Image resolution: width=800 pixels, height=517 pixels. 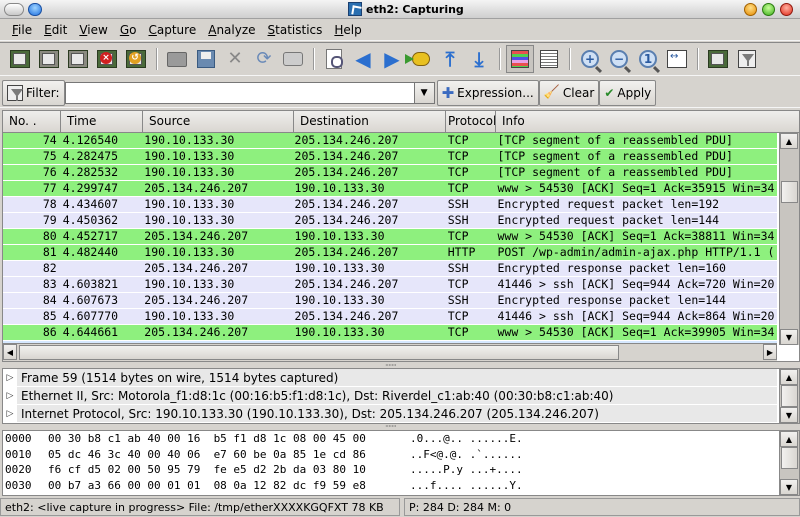 I want to click on colorize-button, so click(x=520, y=59).